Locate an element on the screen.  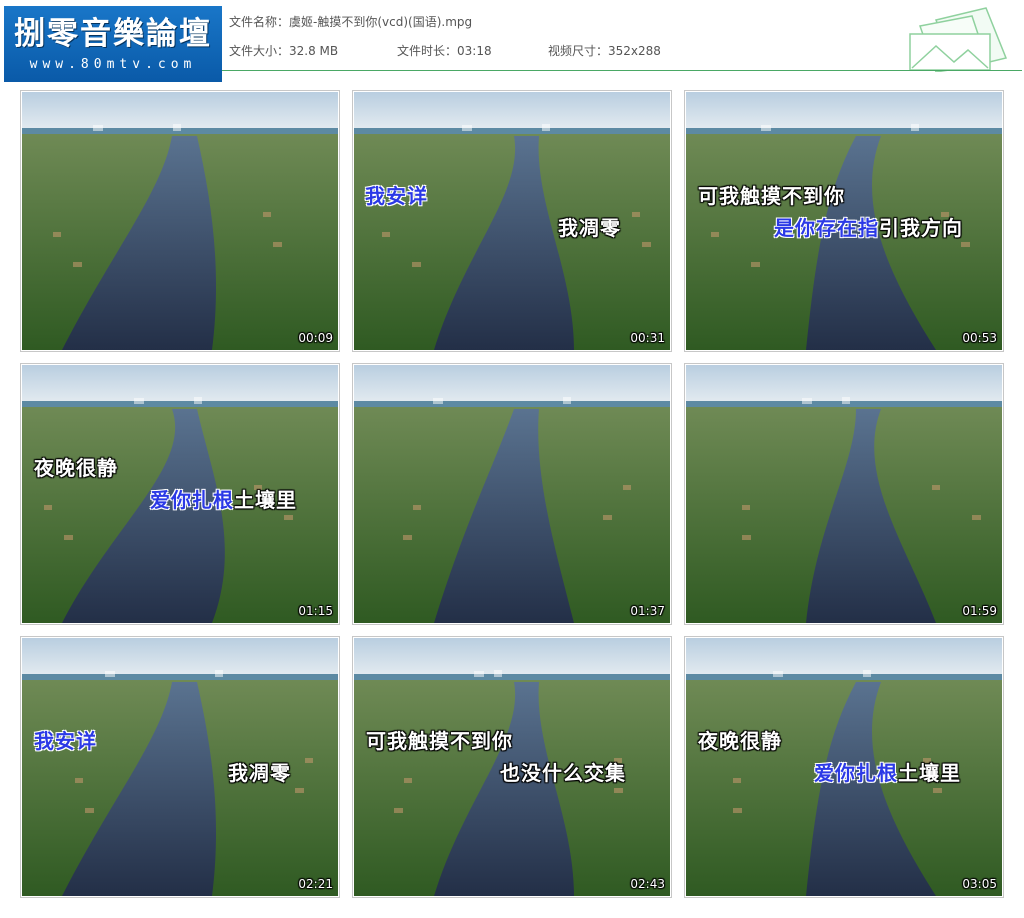
timestamp: 02:21 is located at coordinates (315, 884).